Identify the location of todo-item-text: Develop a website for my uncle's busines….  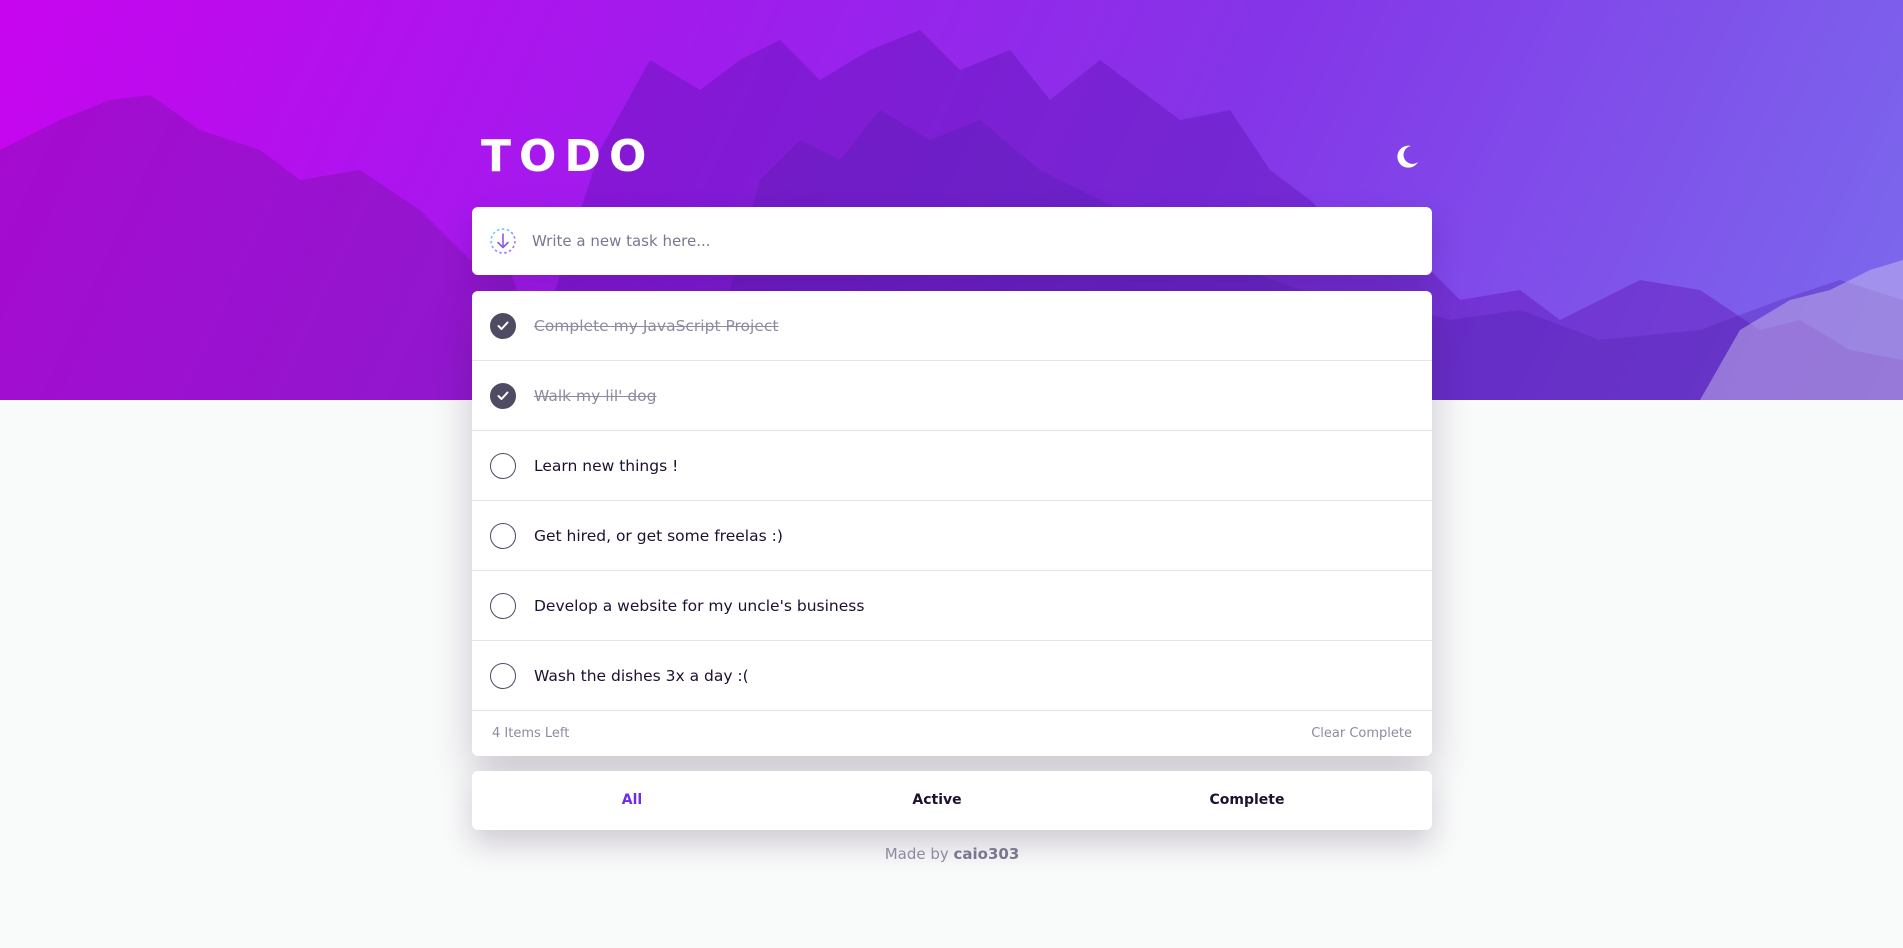
(699, 605).